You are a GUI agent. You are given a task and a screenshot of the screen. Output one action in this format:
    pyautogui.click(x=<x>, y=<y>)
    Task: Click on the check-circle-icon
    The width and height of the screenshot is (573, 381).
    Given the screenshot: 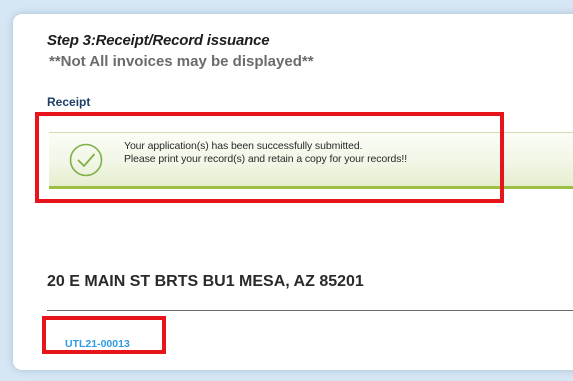 What is the action you would take?
    pyautogui.click(x=86, y=160)
    